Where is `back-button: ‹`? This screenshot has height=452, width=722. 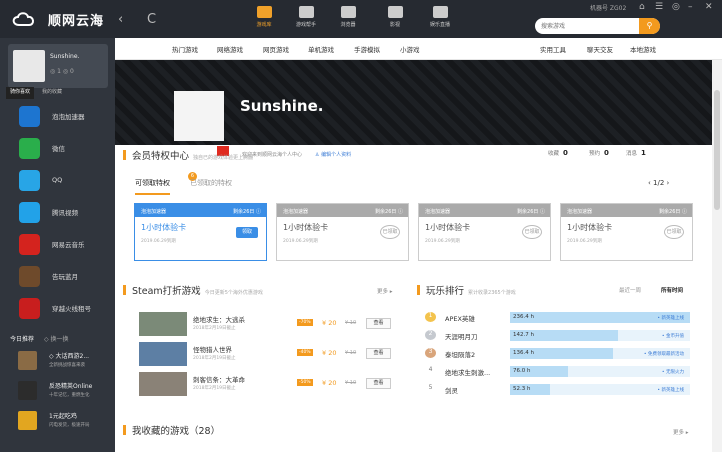
back-button: ‹ is located at coordinates (120, 19).